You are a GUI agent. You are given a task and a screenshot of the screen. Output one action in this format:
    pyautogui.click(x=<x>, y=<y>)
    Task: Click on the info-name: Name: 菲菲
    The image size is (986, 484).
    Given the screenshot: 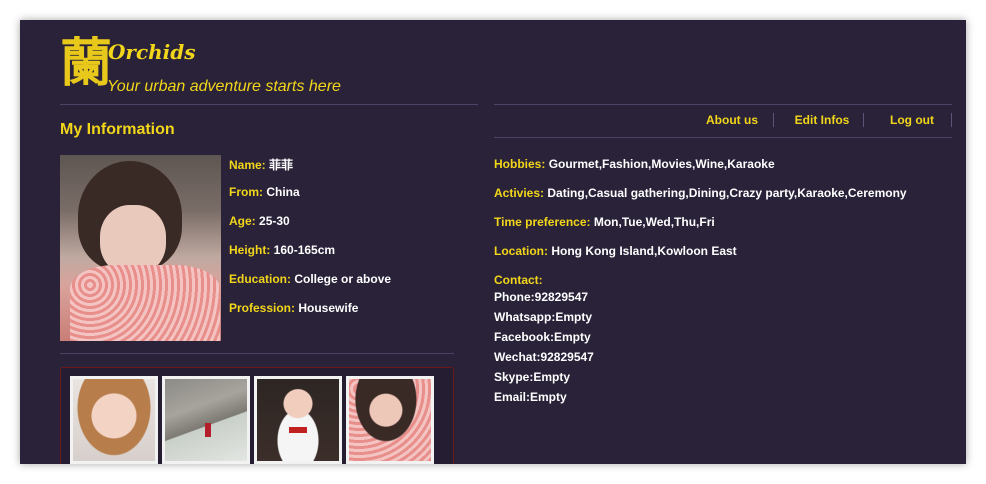 What is the action you would take?
    pyautogui.click(x=261, y=164)
    